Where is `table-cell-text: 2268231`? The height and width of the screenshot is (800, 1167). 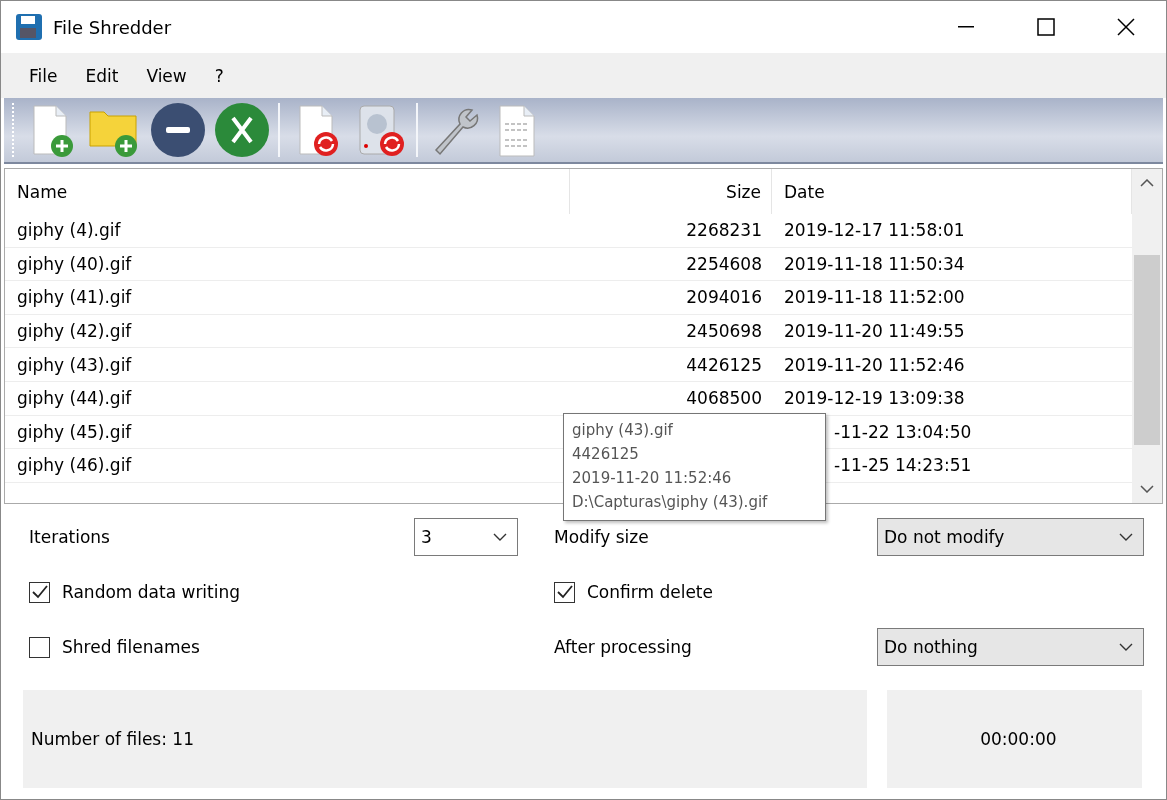
table-cell-text: 2268231 is located at coordinates (724, 231).